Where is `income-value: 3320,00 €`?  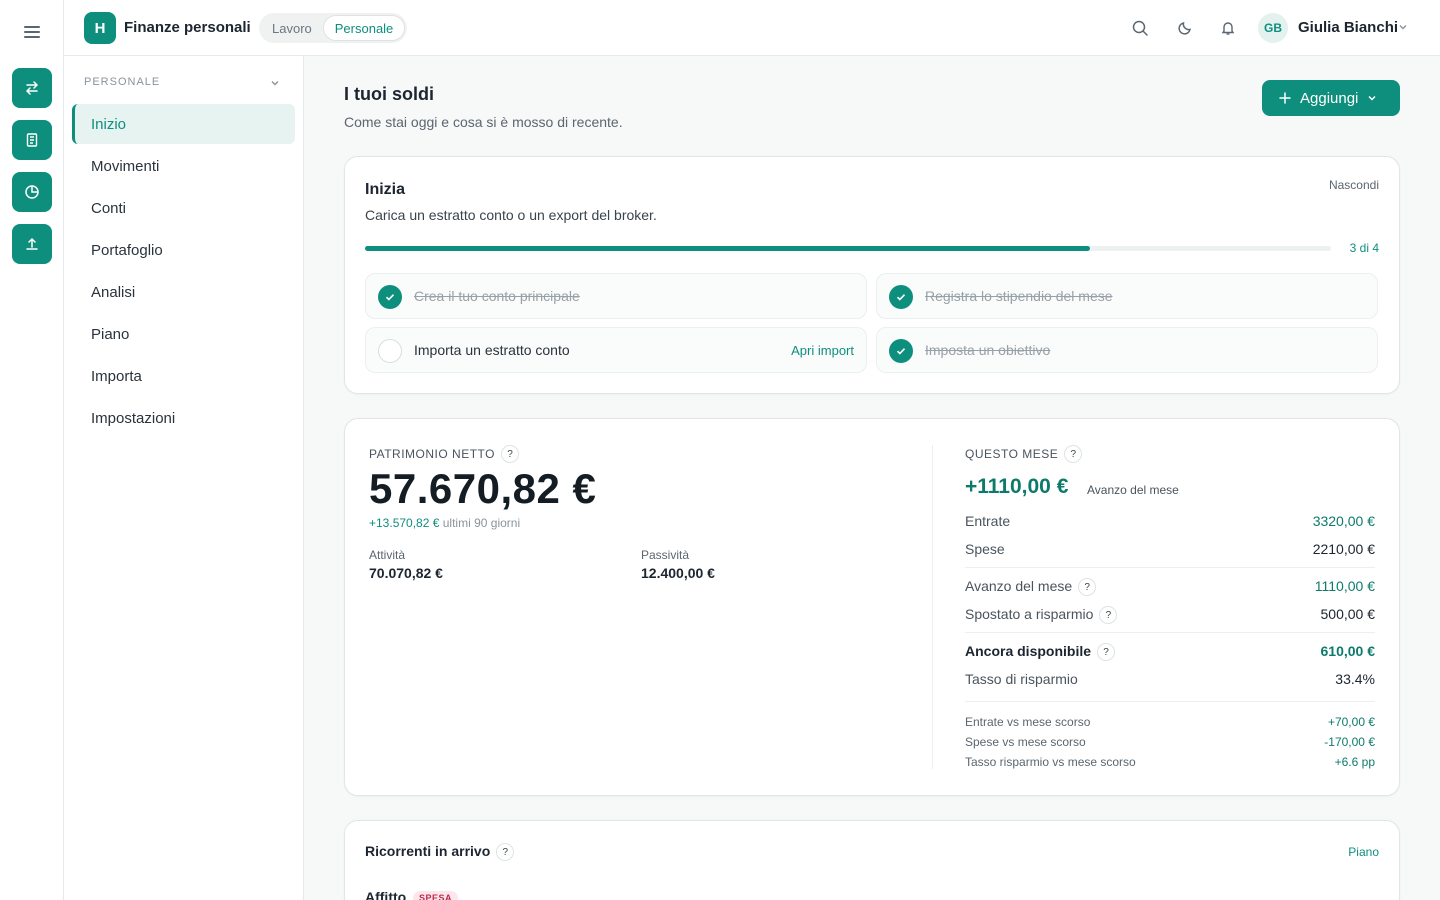 income-value: 3320,00 € is located at coordinates (1343, 521).